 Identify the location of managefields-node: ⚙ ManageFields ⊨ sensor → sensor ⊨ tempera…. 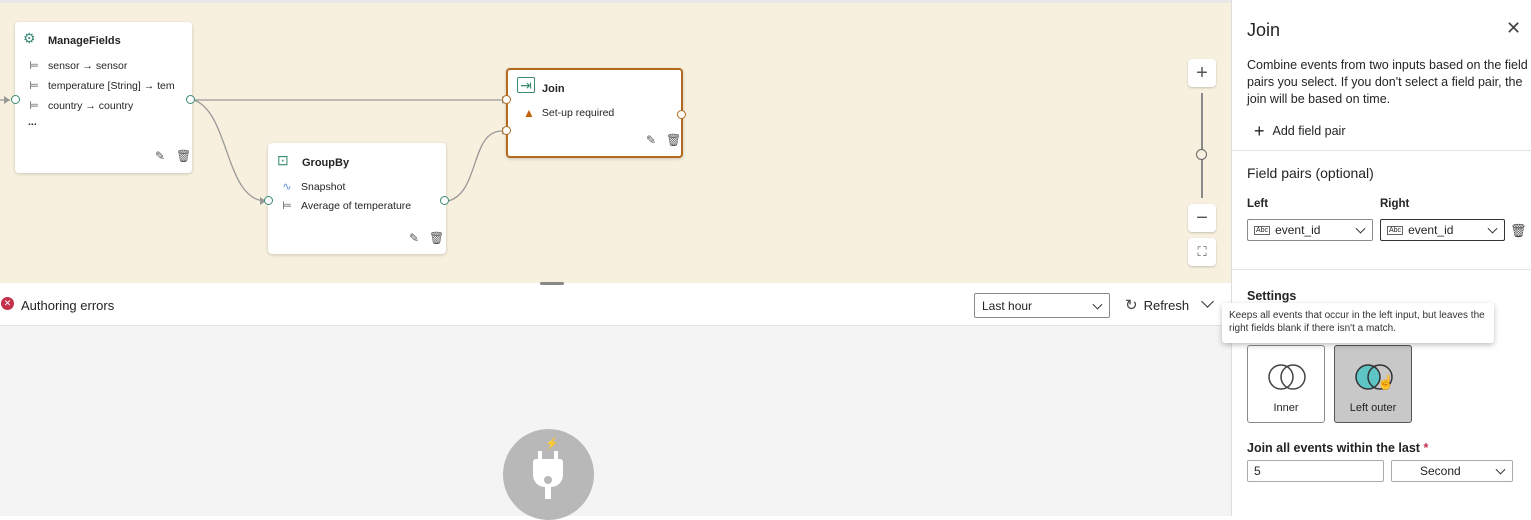
(103, 97).